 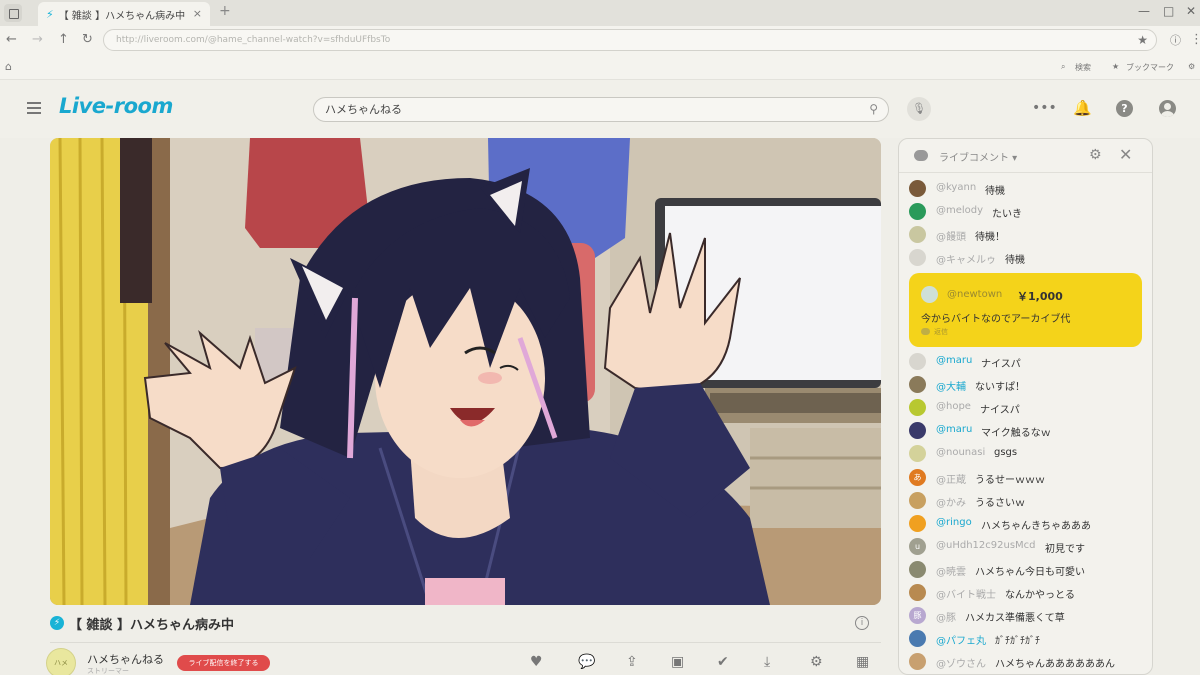 I want to click on close-window-icon: ✕, so click(x=1191, y=11).